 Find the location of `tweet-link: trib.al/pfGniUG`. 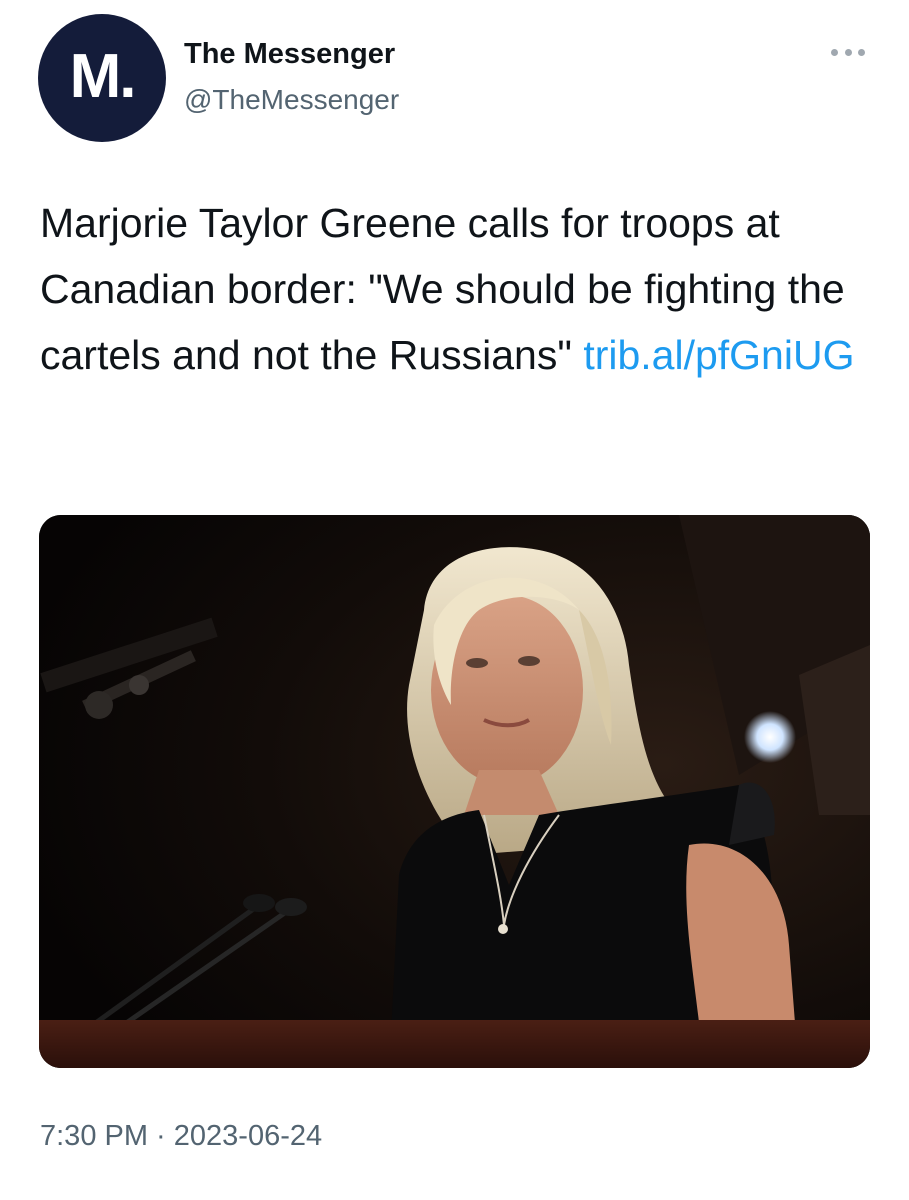

tweet-link: trib.al/pfGniUG is located at coordinates (718, 355).